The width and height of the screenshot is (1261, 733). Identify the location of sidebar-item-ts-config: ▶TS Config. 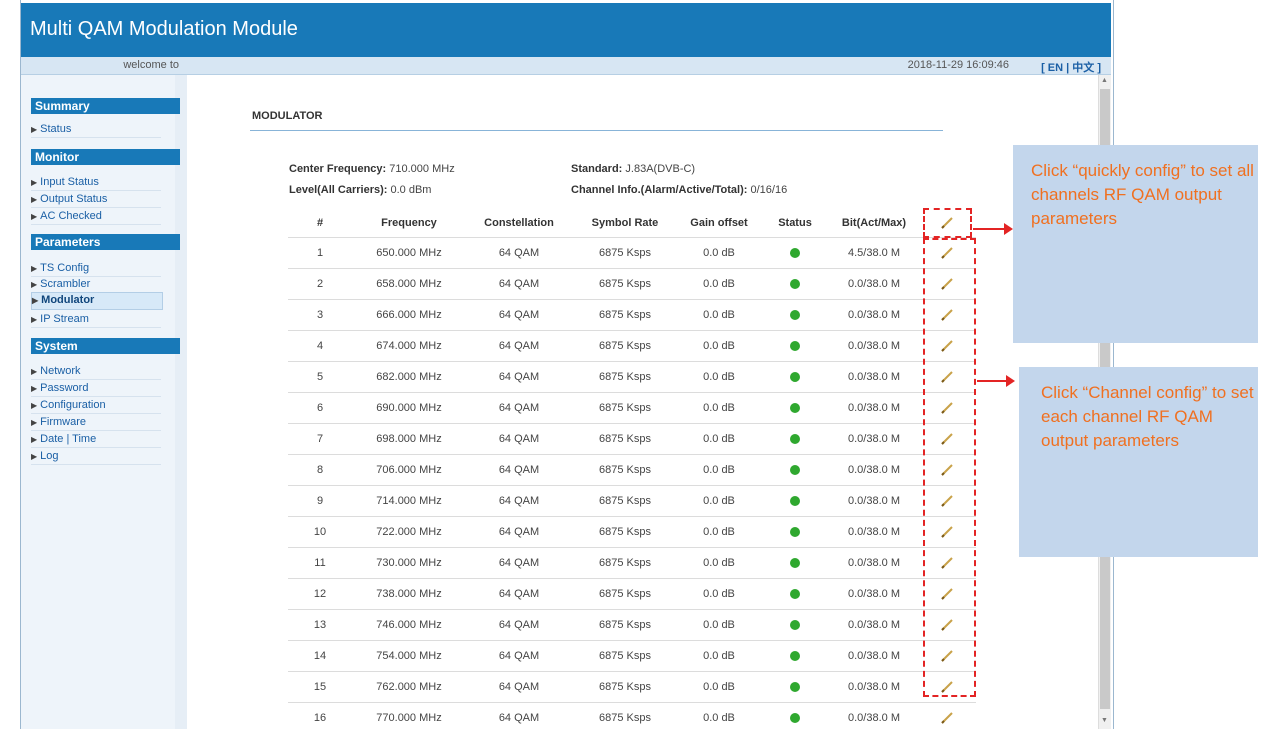
(96, 269).